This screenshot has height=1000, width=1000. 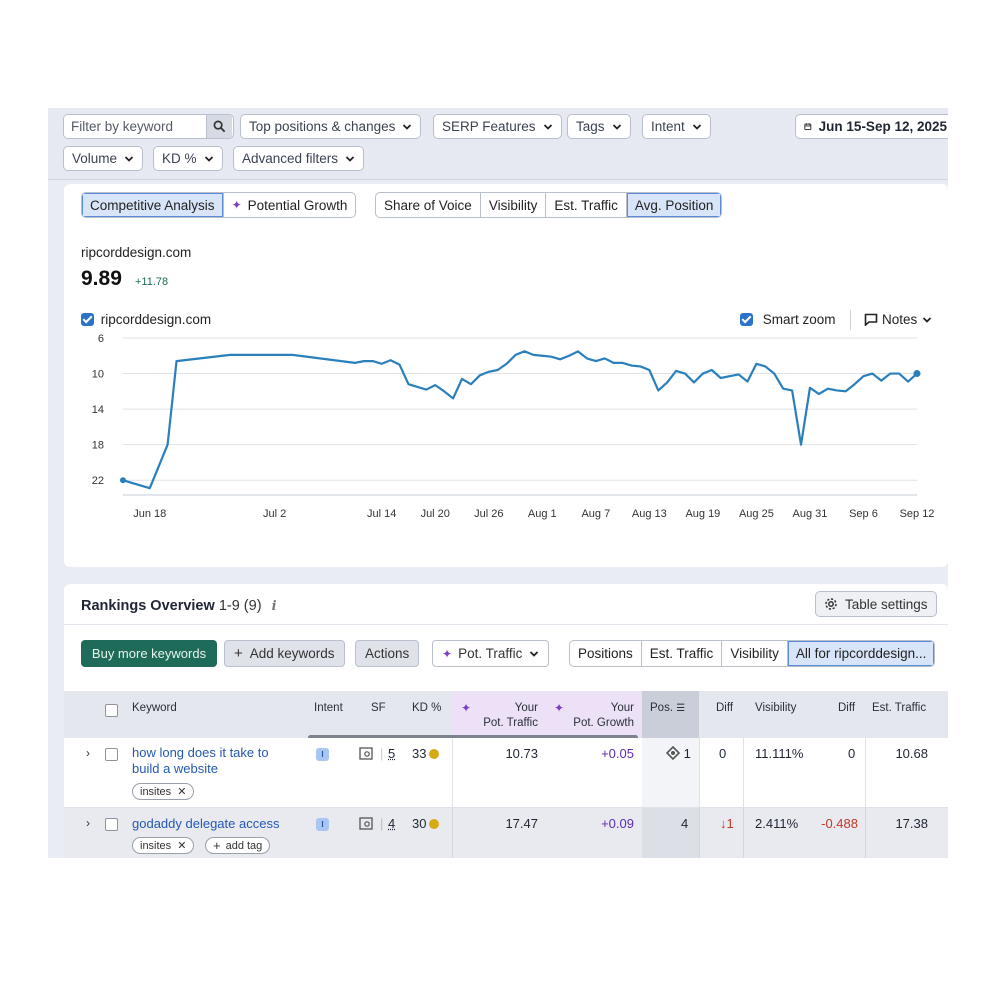 I want to click on col-pos-label: Pos., so click(x=662, y=708).